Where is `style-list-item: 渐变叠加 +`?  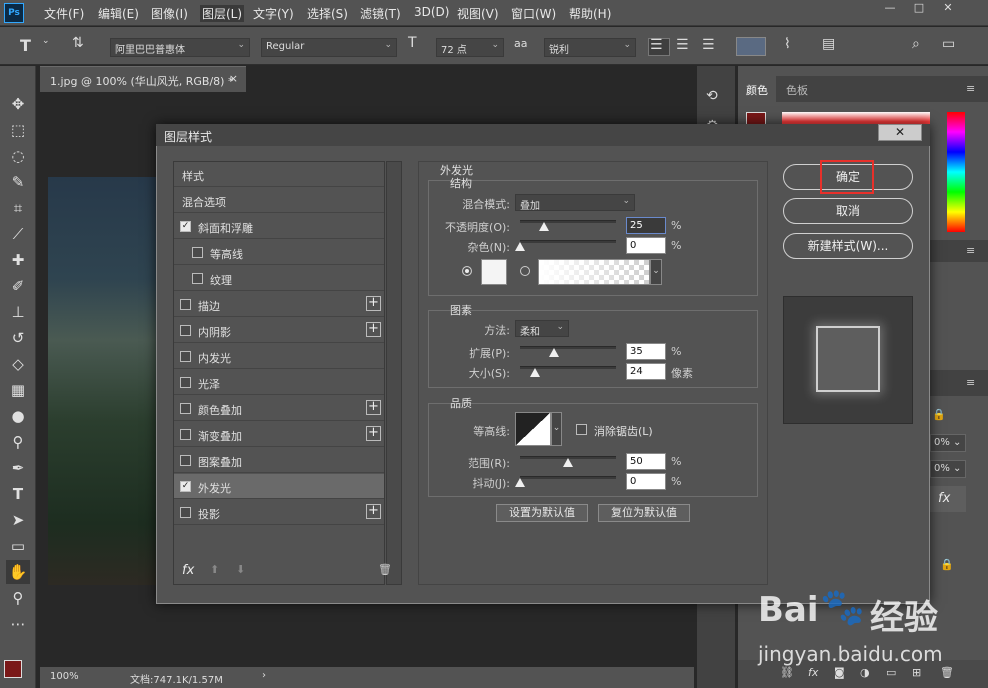 style-list-item: 渐变叠加 + is located at coordinates (279, 434).